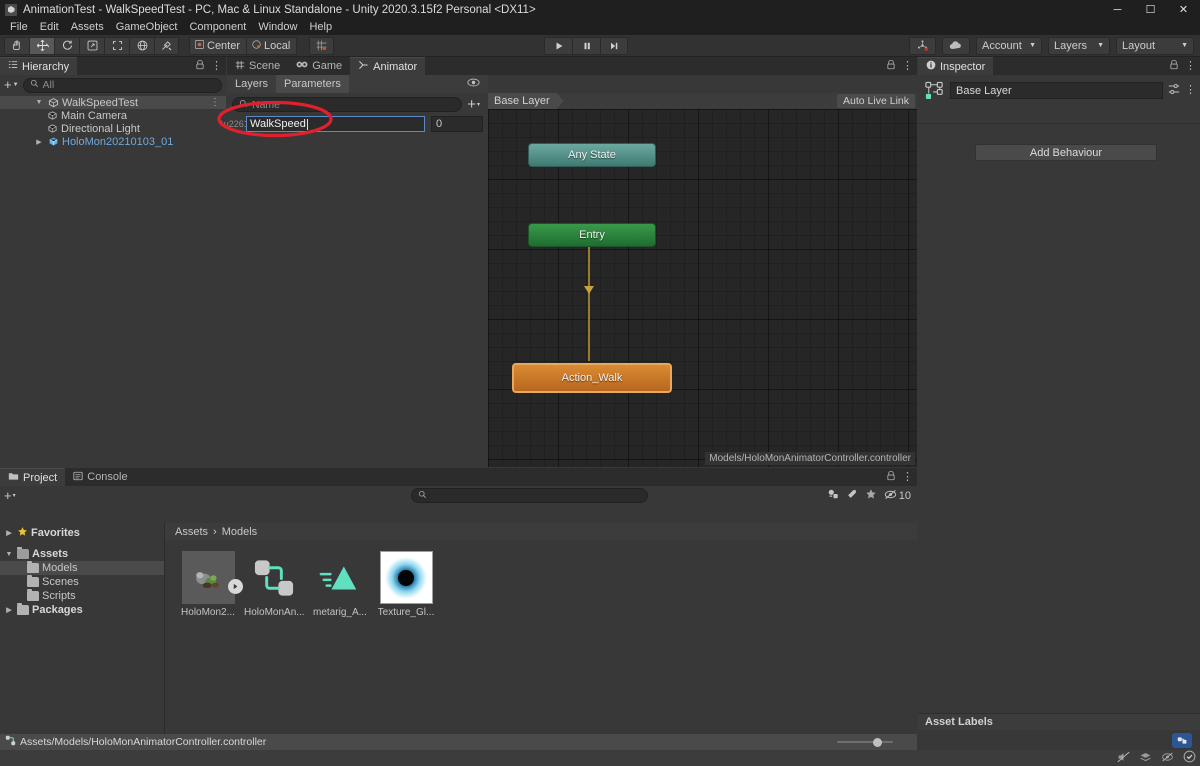  Describe the element at coordinates (1079, 45) in the screenshot. I see `layers-dropdown: Layers ▼` at that location.